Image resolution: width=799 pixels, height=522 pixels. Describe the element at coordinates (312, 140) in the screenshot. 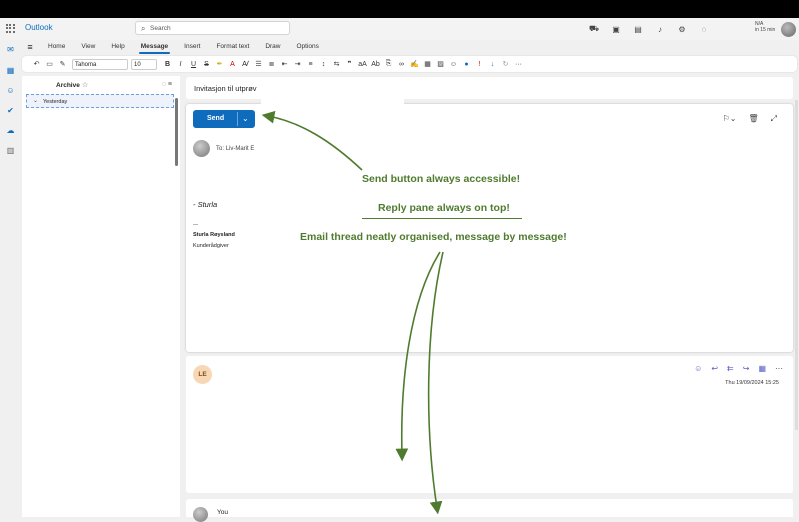

I see `arrow-to-send` at that location.